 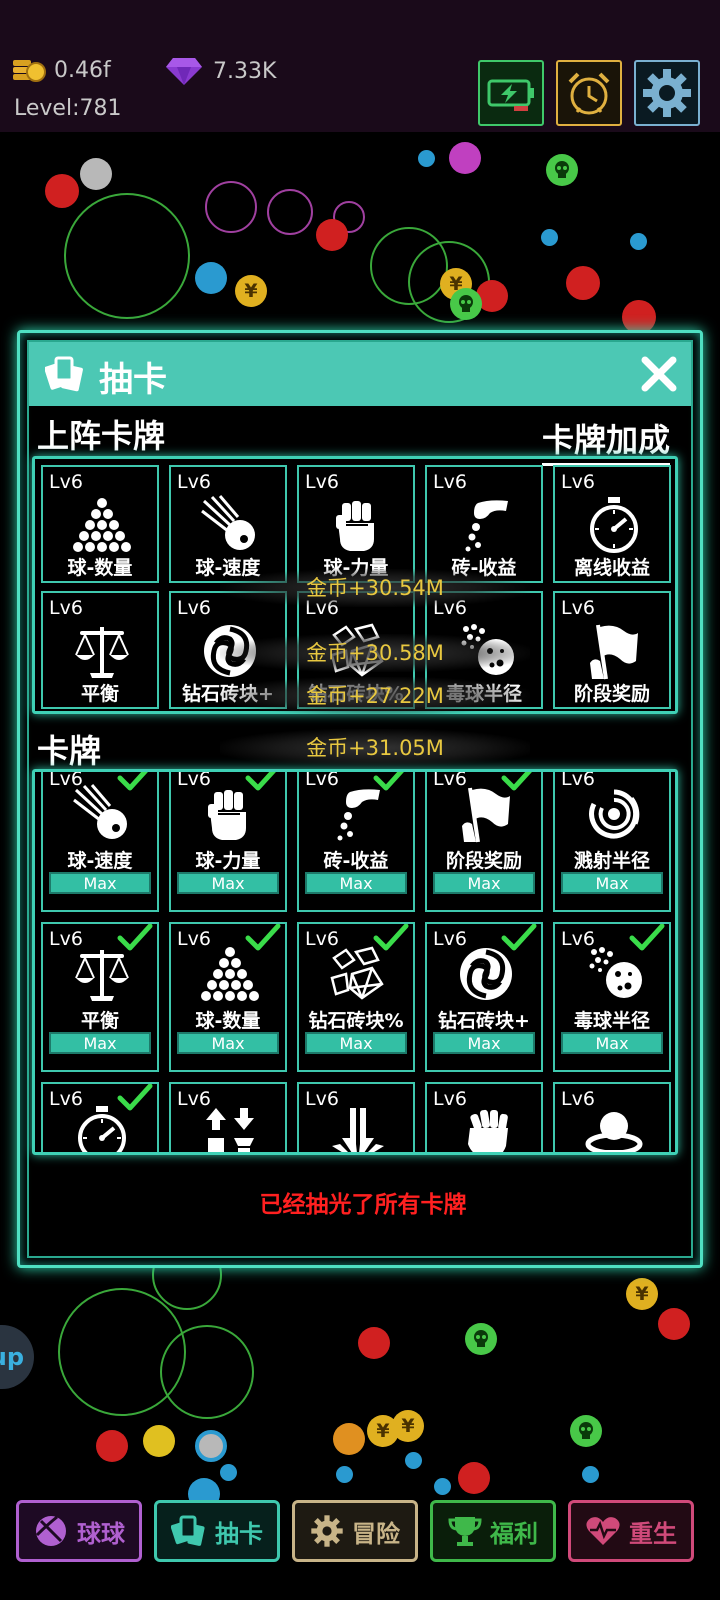 What do you see at coordinates (82, 70) in the screenshot?
I see `coin-amount: 0.46f` at bounding box center [82, 70].